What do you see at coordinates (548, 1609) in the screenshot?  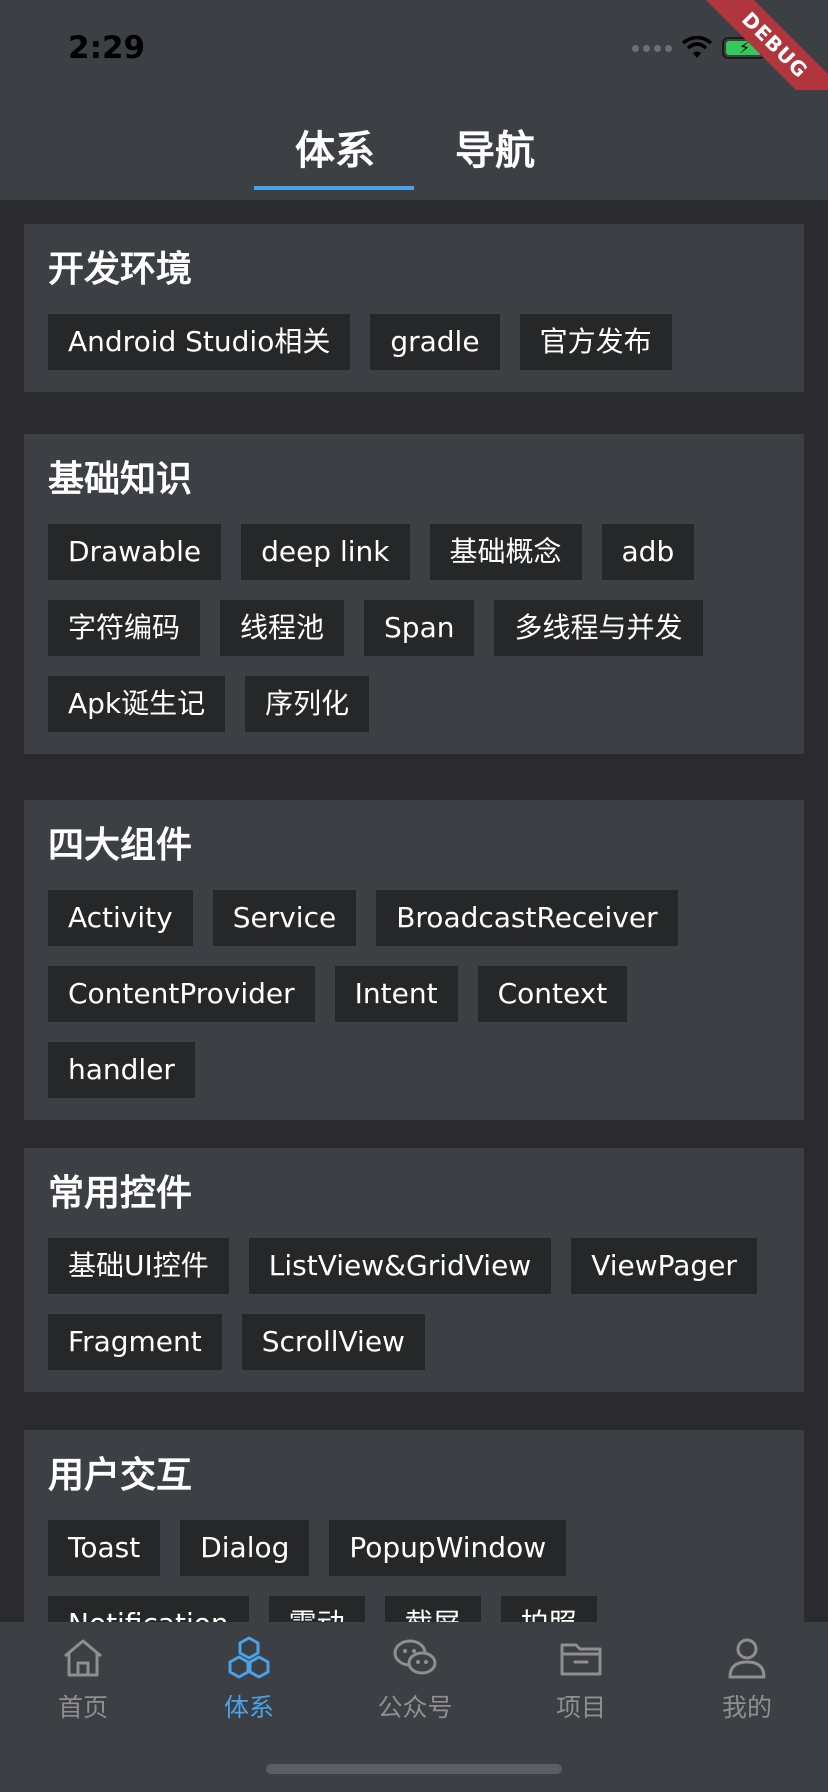 I see `chip: 拍照` at bounding box center [548, 1609].